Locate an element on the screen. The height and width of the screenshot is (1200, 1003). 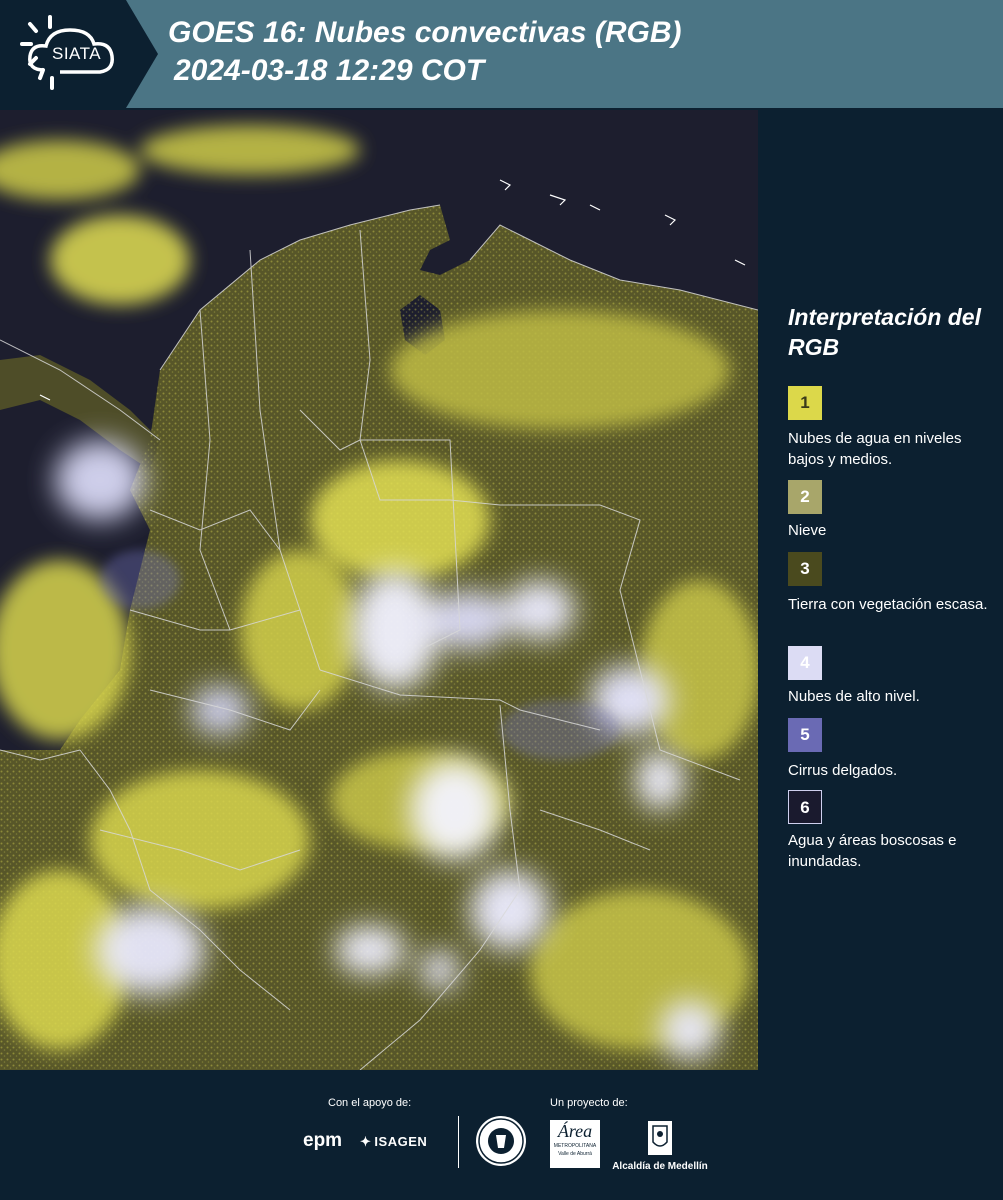
siata-logo-text: SIATA is located at coordinates (77, 53).